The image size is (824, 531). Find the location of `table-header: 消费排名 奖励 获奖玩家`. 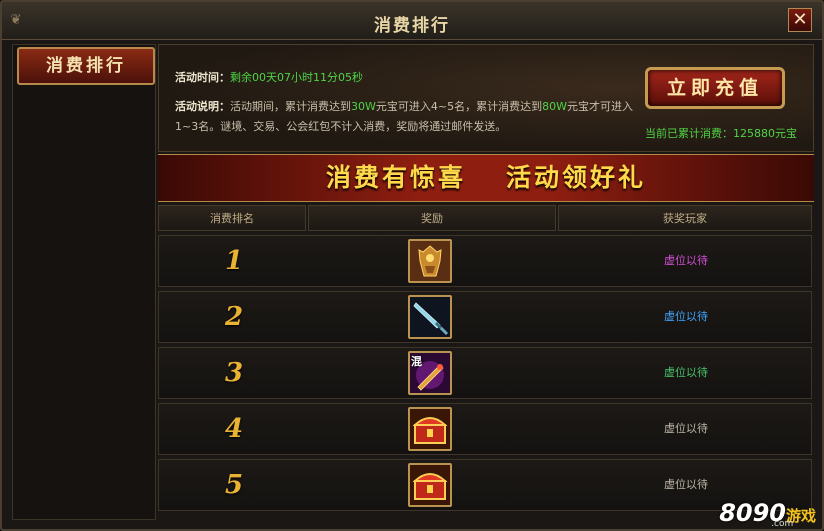

table-header: 消费排名 奖励 获奖玩家 is located at coordinates (486, 218).